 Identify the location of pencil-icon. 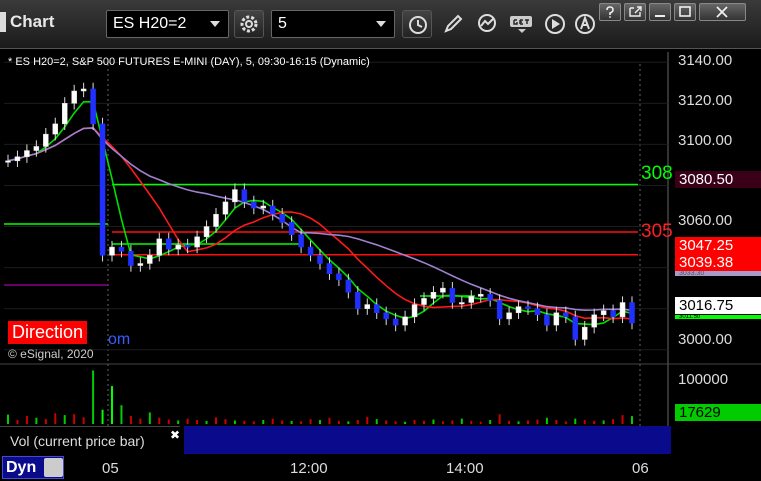
(453, 23).